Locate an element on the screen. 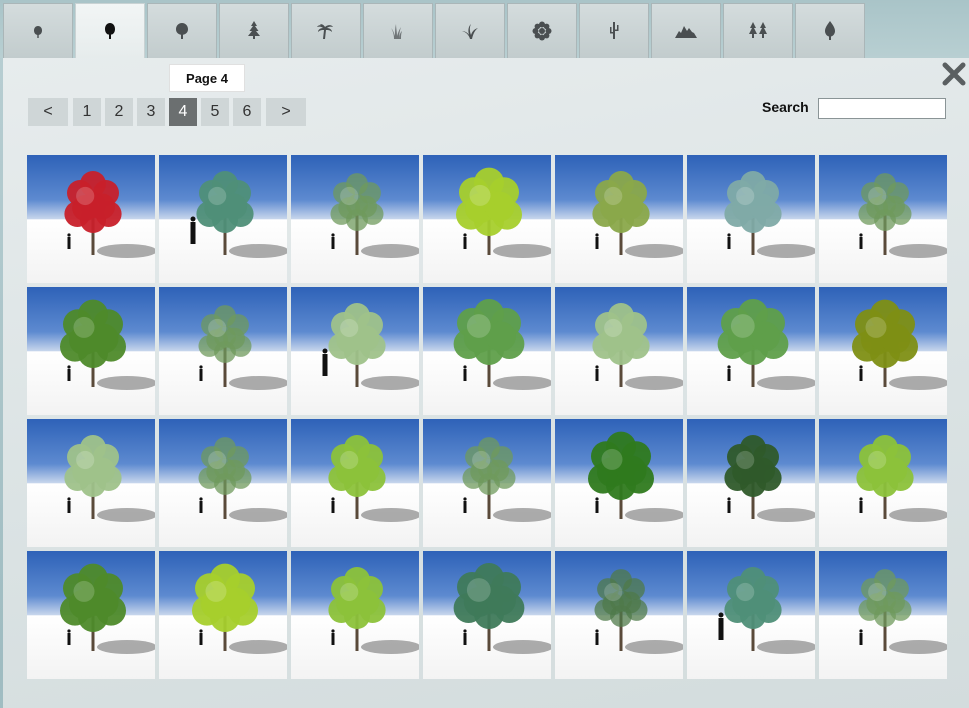 This screenshot has width=969, height=708. tab-palm is located at coordinates (326, 30).